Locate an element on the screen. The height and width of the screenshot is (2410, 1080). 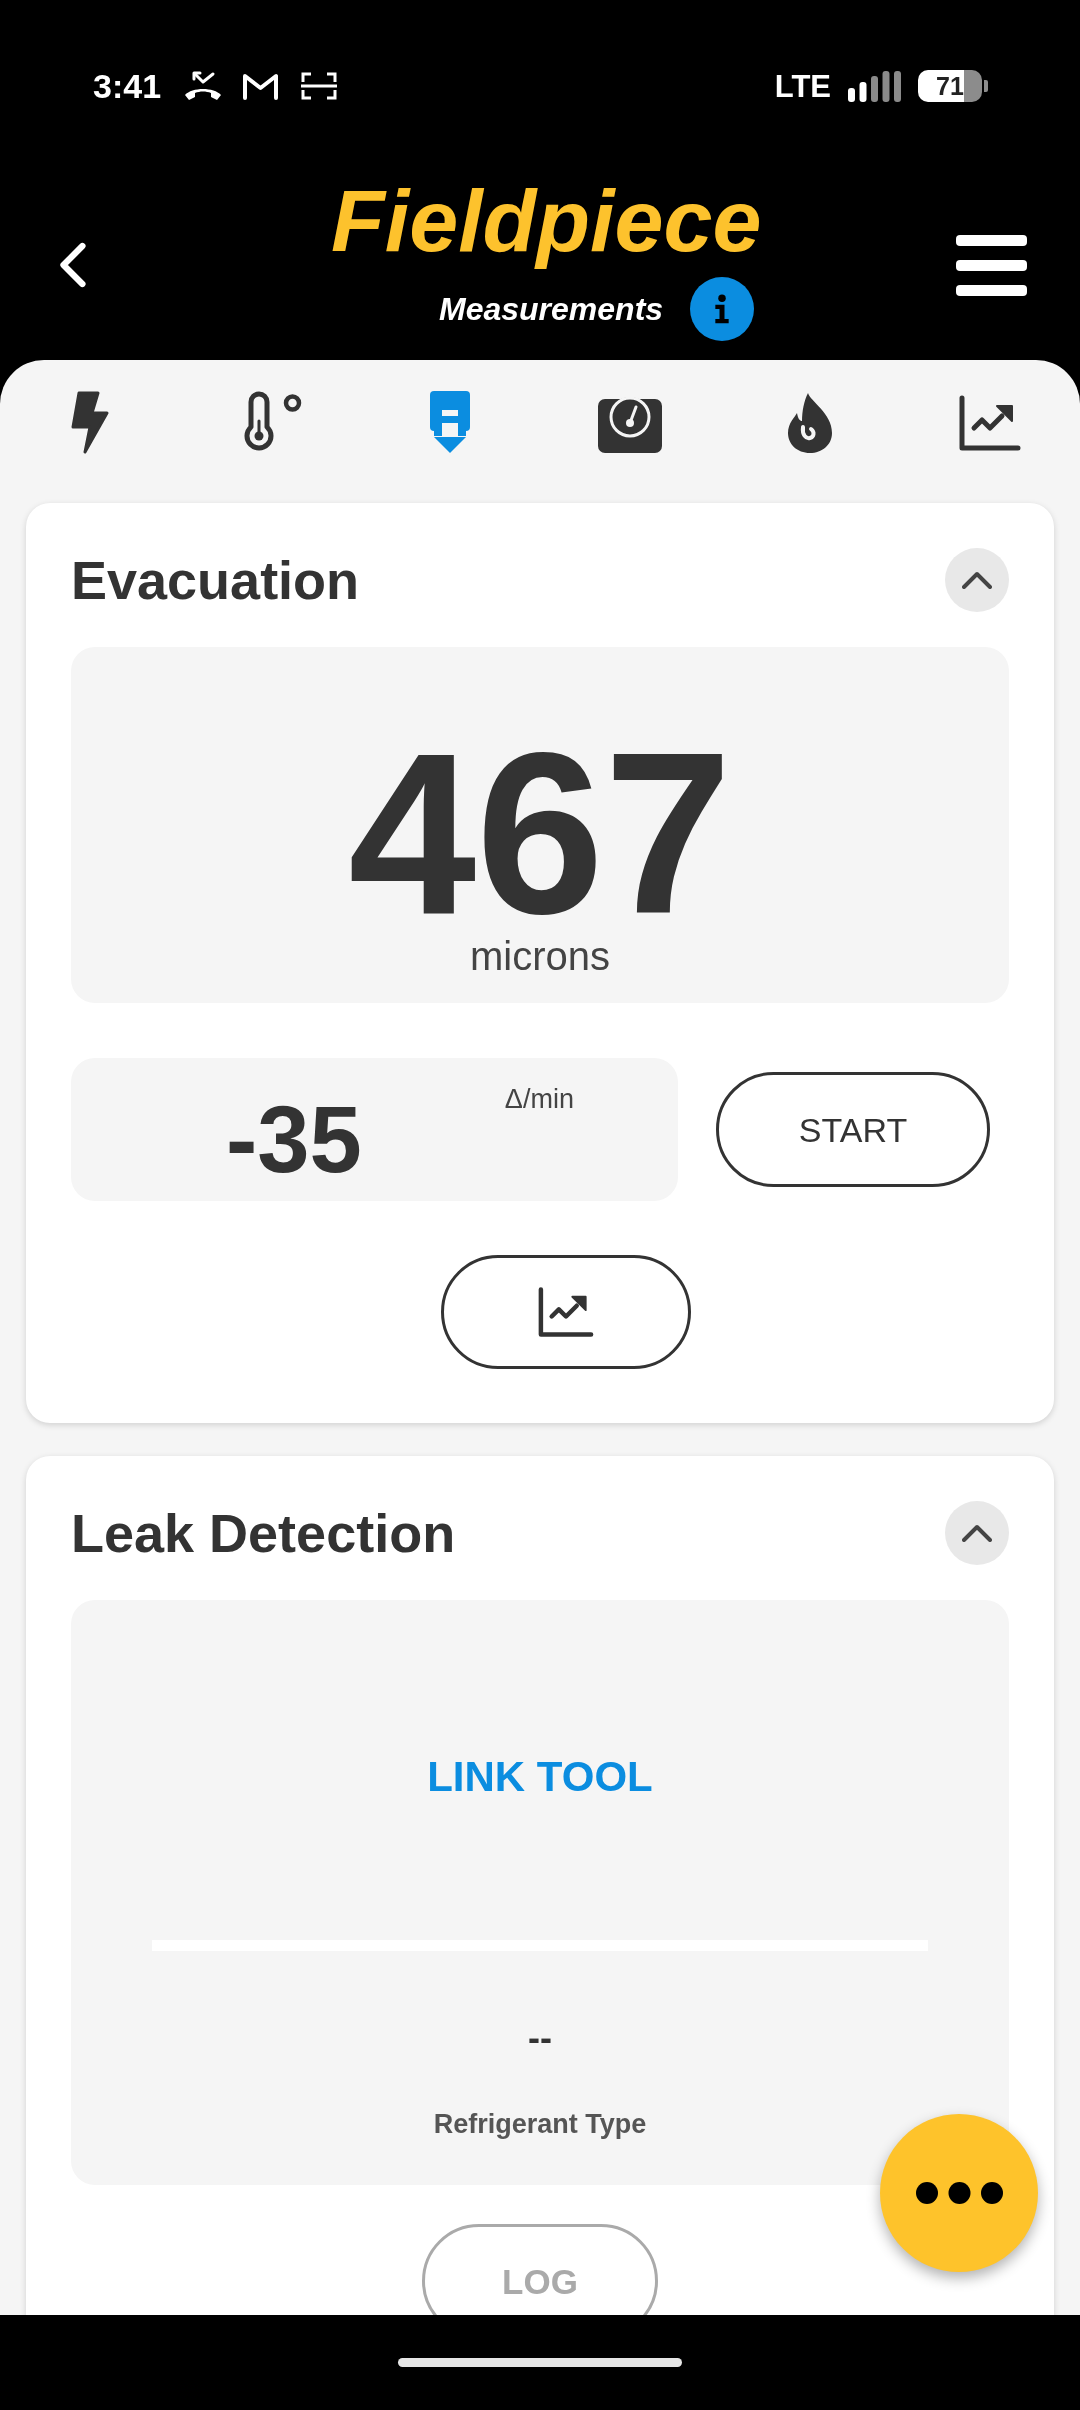
page-title: Measurements is located at coordinates (551, 309).